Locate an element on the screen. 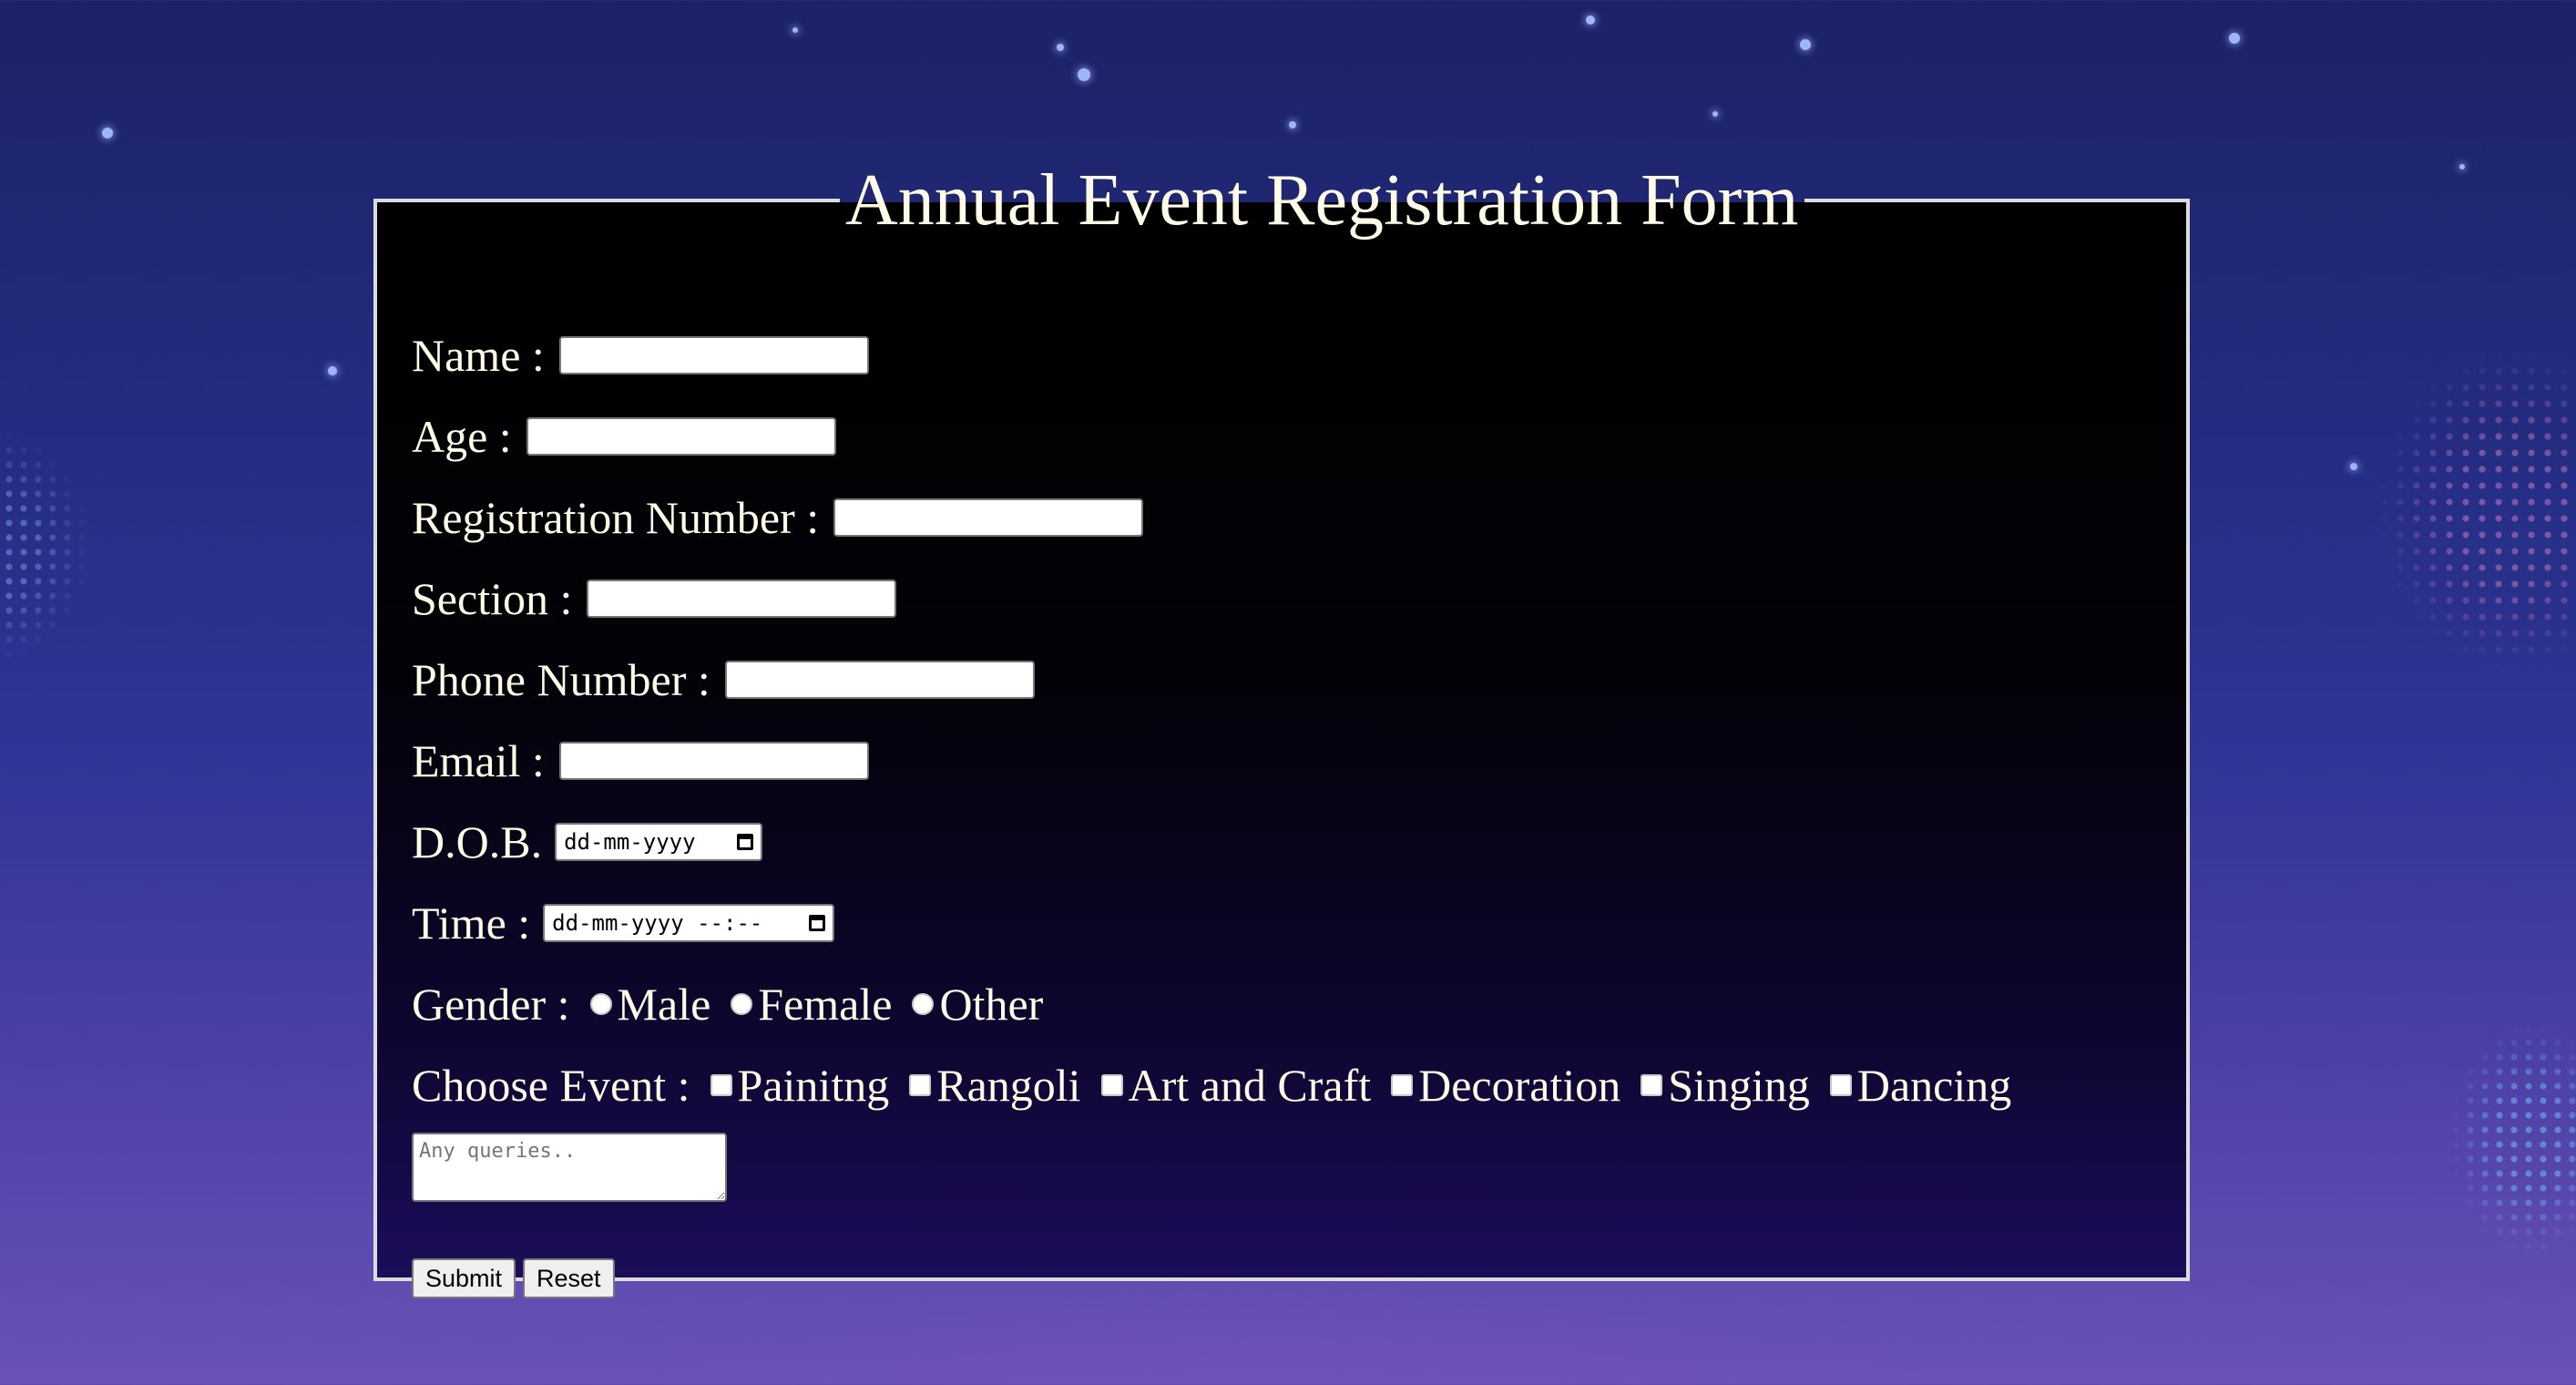  form-title: Annual Event Registration Form is located at coordinates (1322, 200).